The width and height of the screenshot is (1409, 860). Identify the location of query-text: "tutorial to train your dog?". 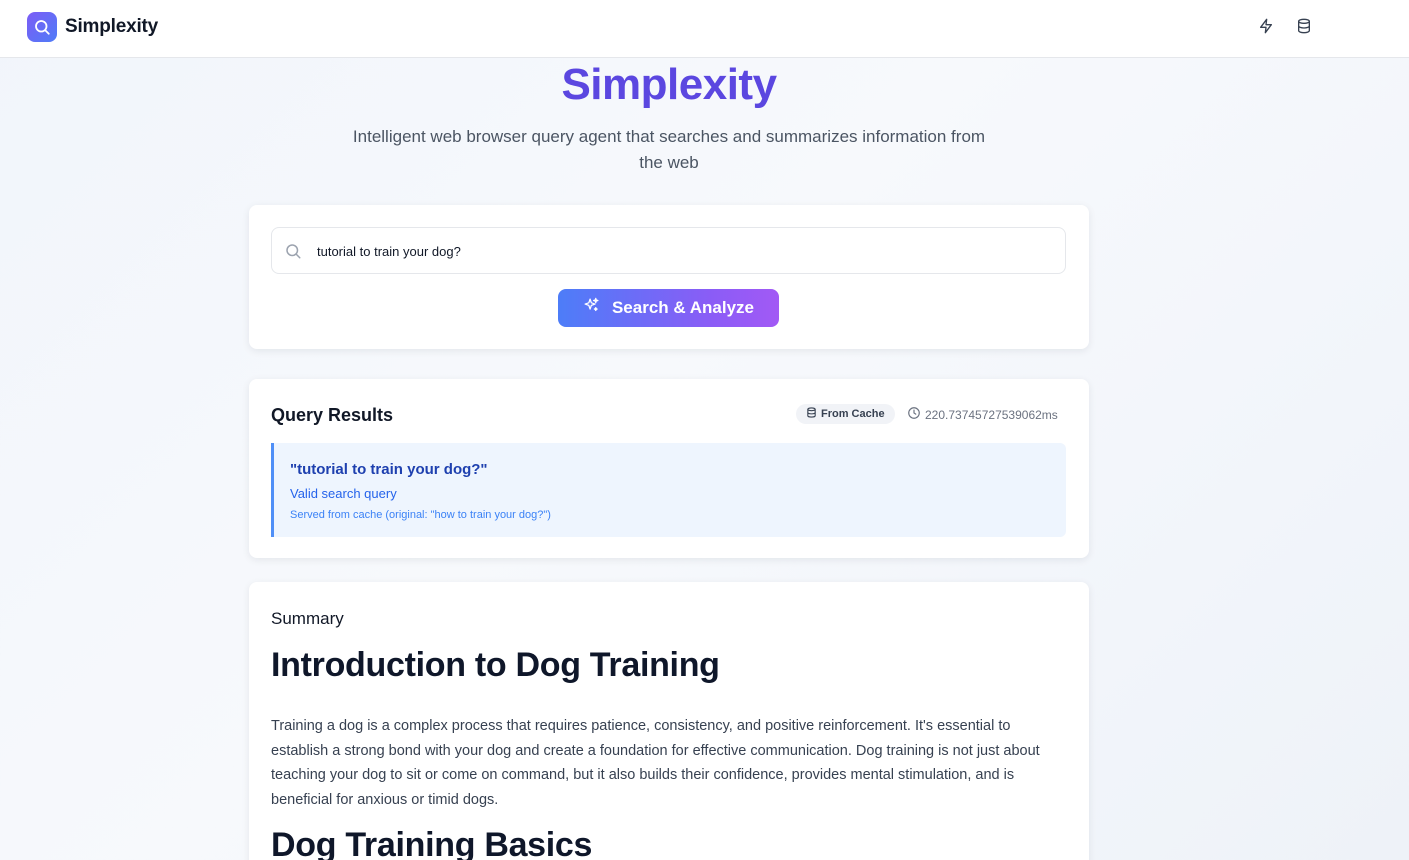
(389, 469).